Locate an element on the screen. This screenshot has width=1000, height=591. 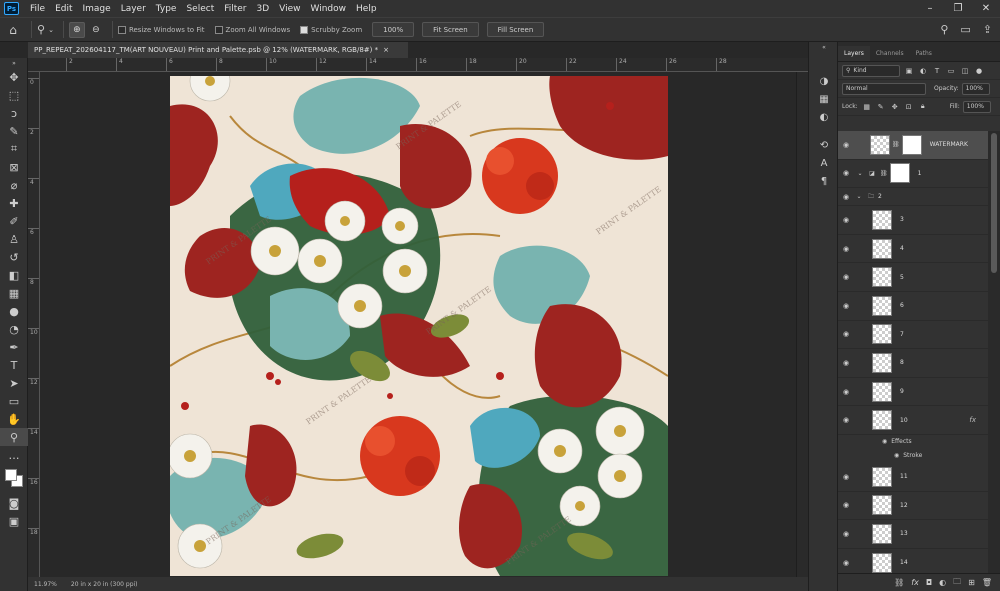
dodge-icon: ◔ is located at coordinates (14, 329).